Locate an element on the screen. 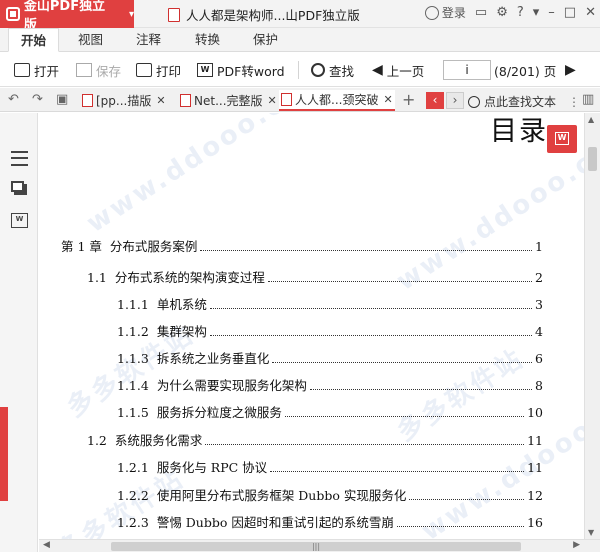 Image resolution: width=600 pixels, height=552 pixels. find-text-button: 点此查找文本 ⋮ is located at coordinates (524, 101).